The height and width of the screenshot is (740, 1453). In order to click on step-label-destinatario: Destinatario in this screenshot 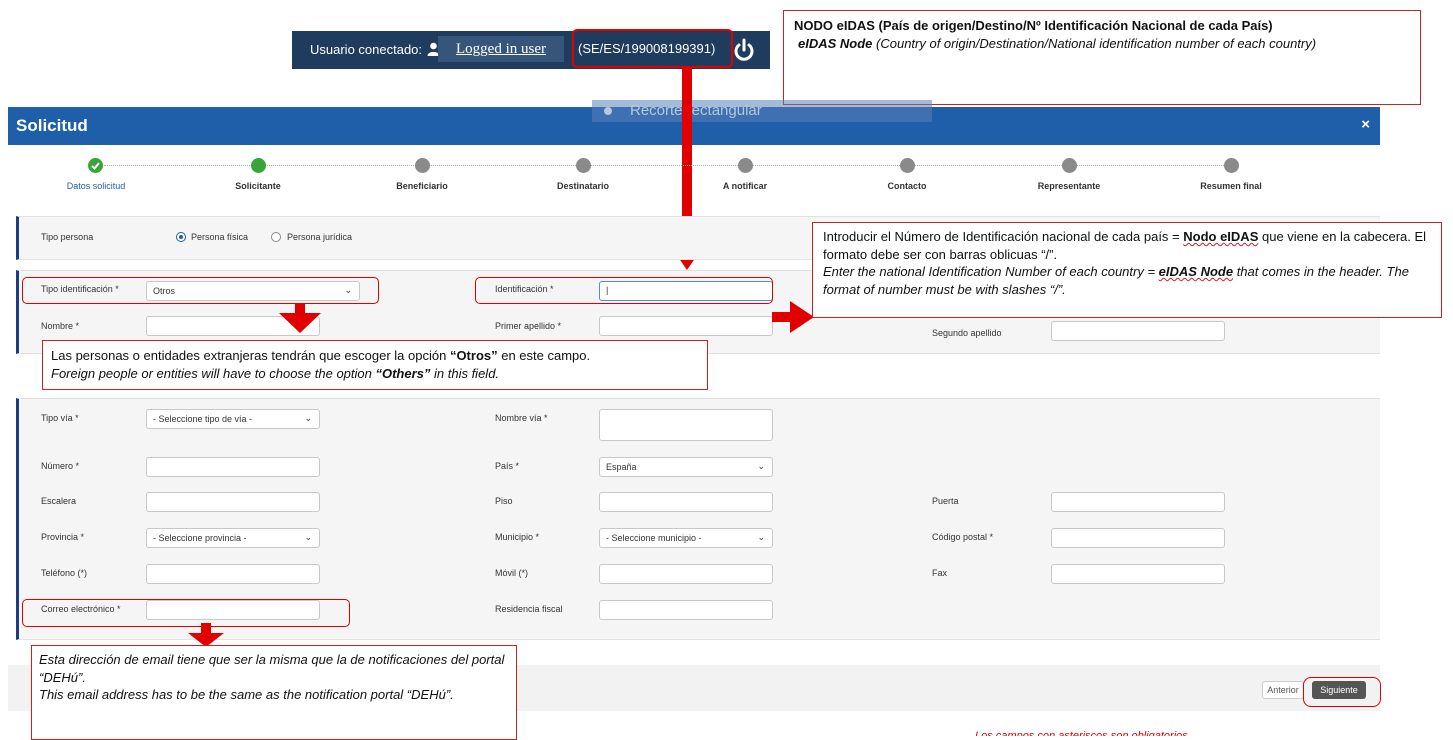, I will do `click(583, 186)`.